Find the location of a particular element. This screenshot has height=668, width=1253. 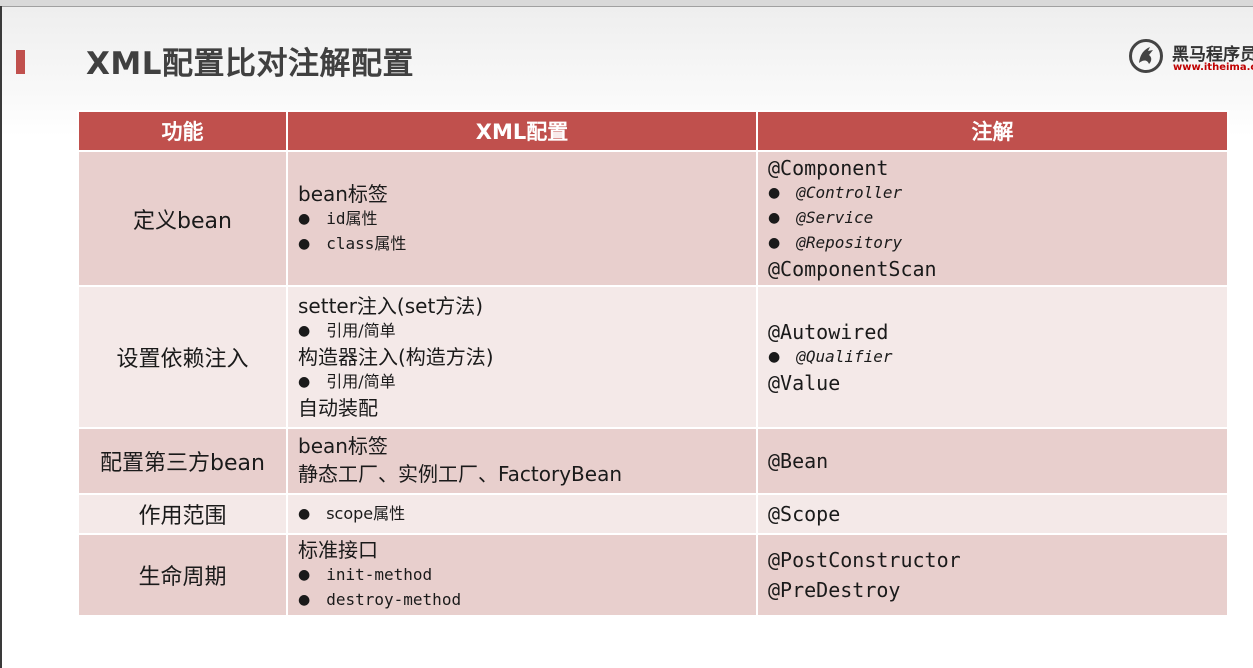

annotation-bullet: @Repository is located at coordinates (992, 243).